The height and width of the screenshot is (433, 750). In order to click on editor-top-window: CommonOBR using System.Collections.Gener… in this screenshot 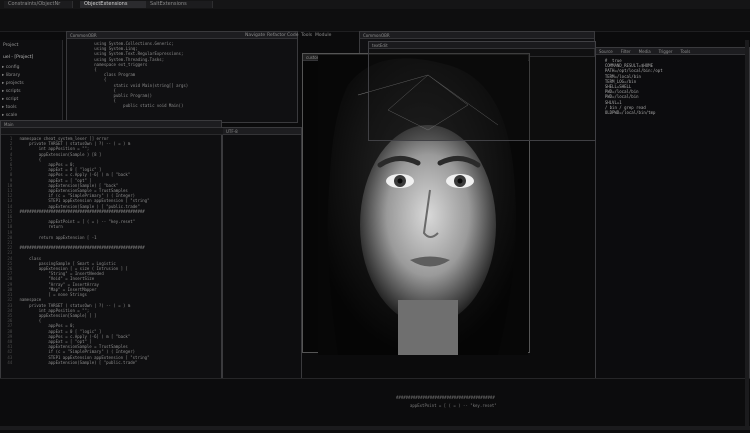, I will do `click(182, 77)`.